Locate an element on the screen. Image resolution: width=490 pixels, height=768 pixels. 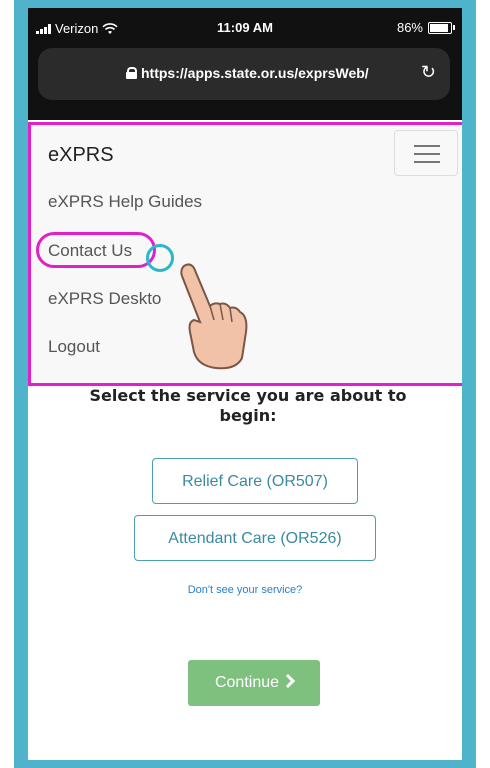
continue-button: Continue is located at coordinates (254, 683).